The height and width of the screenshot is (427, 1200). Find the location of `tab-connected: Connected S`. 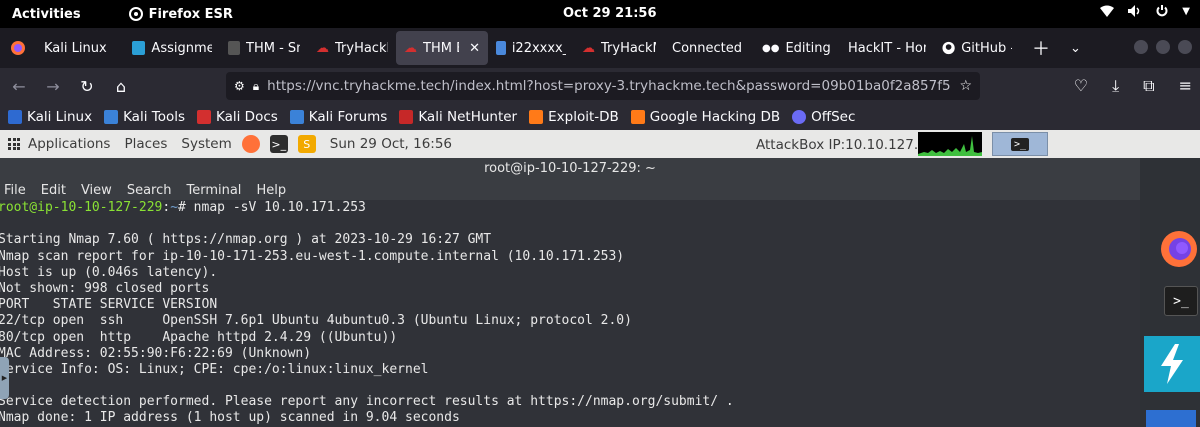

tab-connected: Connected S is located at coordinates (709, 48).